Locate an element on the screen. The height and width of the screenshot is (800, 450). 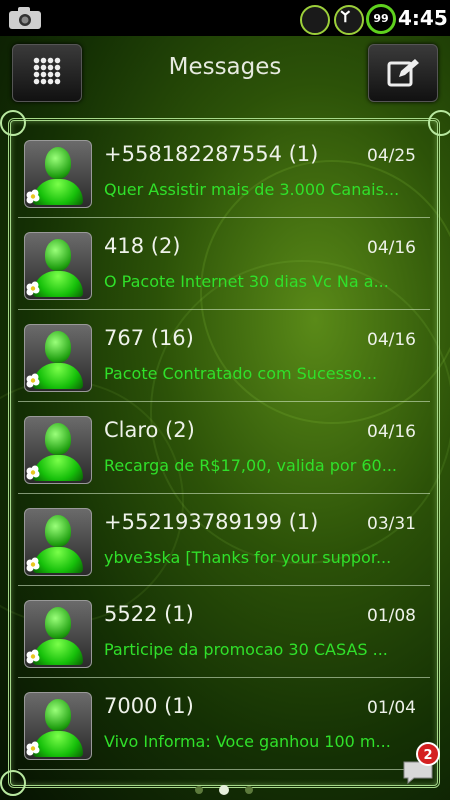
compose-button is located at coordinates (403, 73).